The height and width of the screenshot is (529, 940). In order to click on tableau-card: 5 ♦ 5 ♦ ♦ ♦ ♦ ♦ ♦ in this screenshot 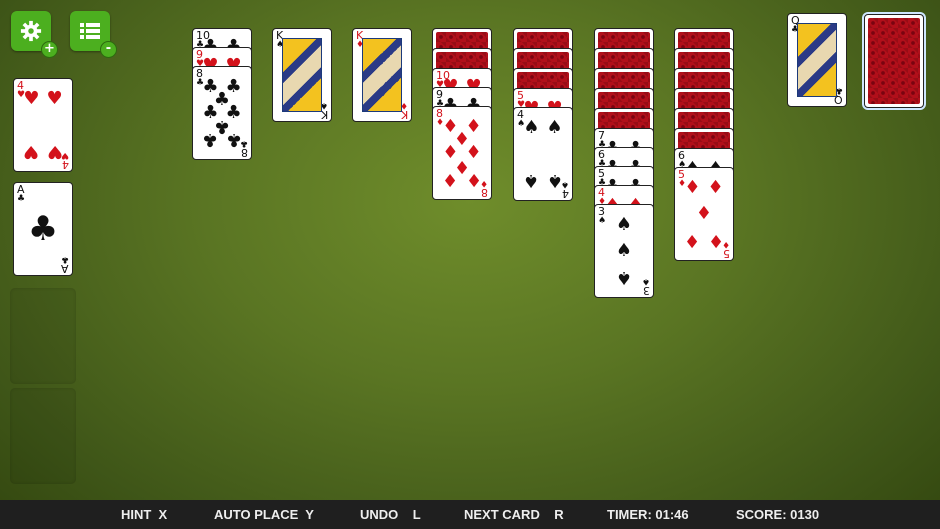, I will do `click(704, 214)`.